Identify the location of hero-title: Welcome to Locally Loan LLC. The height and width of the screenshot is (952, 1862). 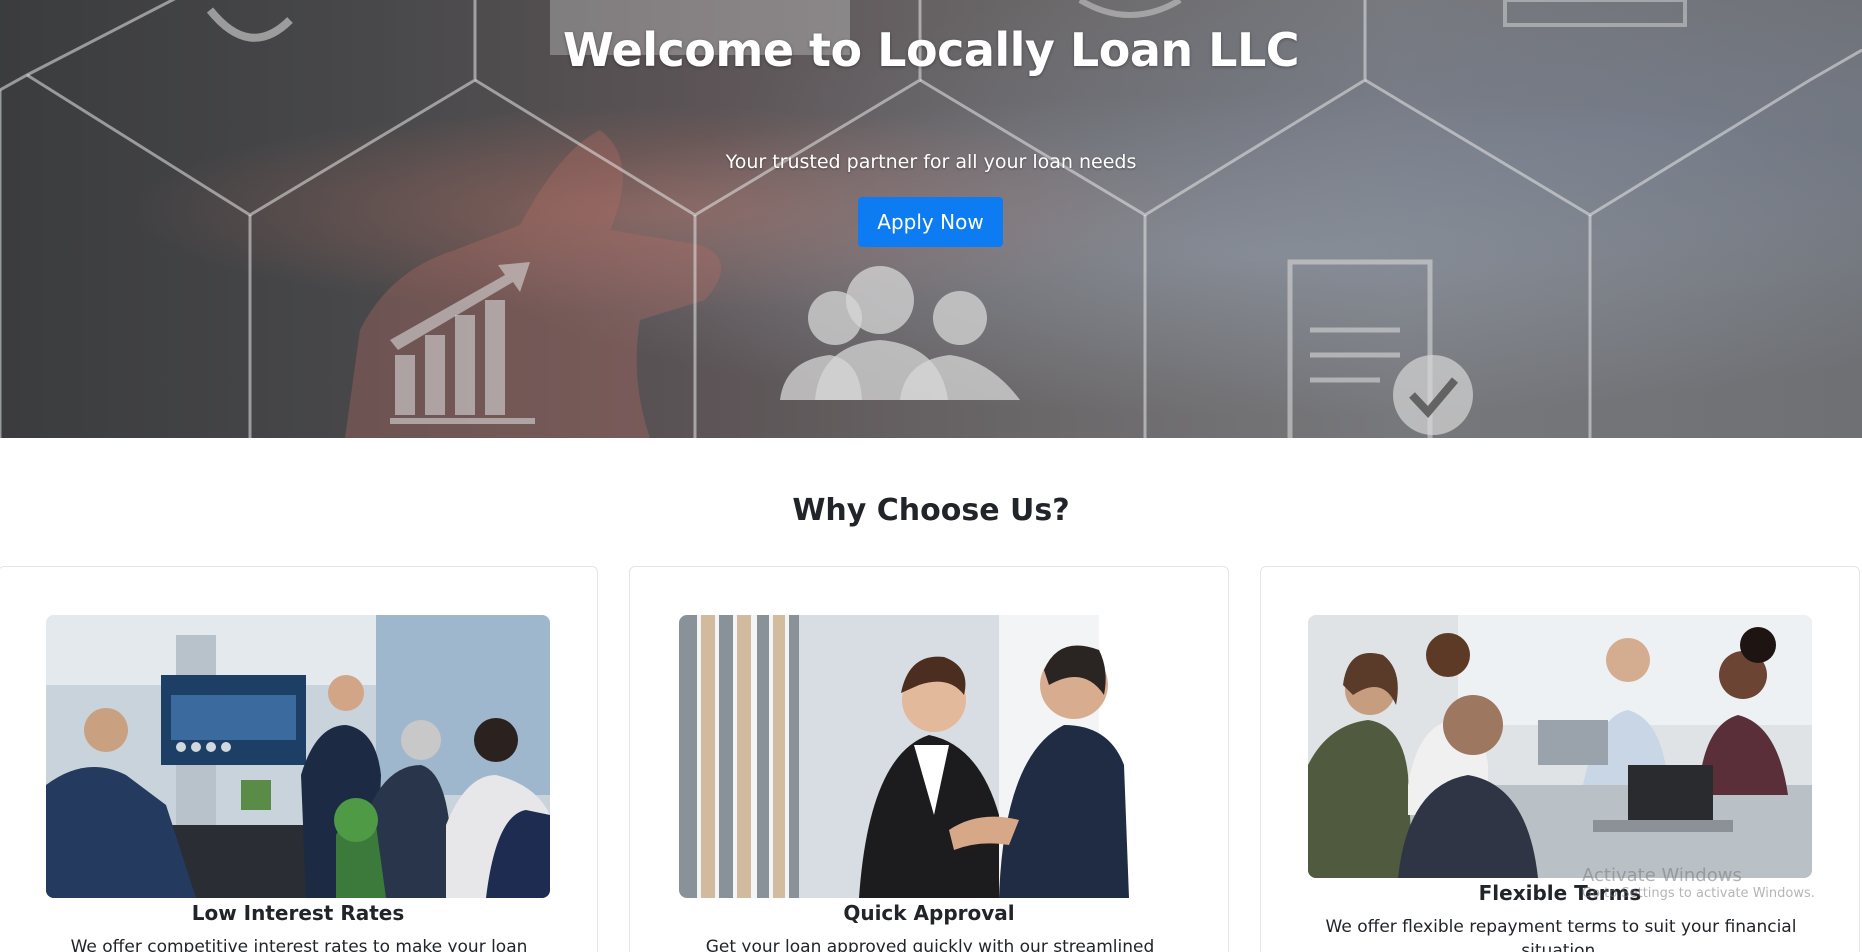
(931, 50).